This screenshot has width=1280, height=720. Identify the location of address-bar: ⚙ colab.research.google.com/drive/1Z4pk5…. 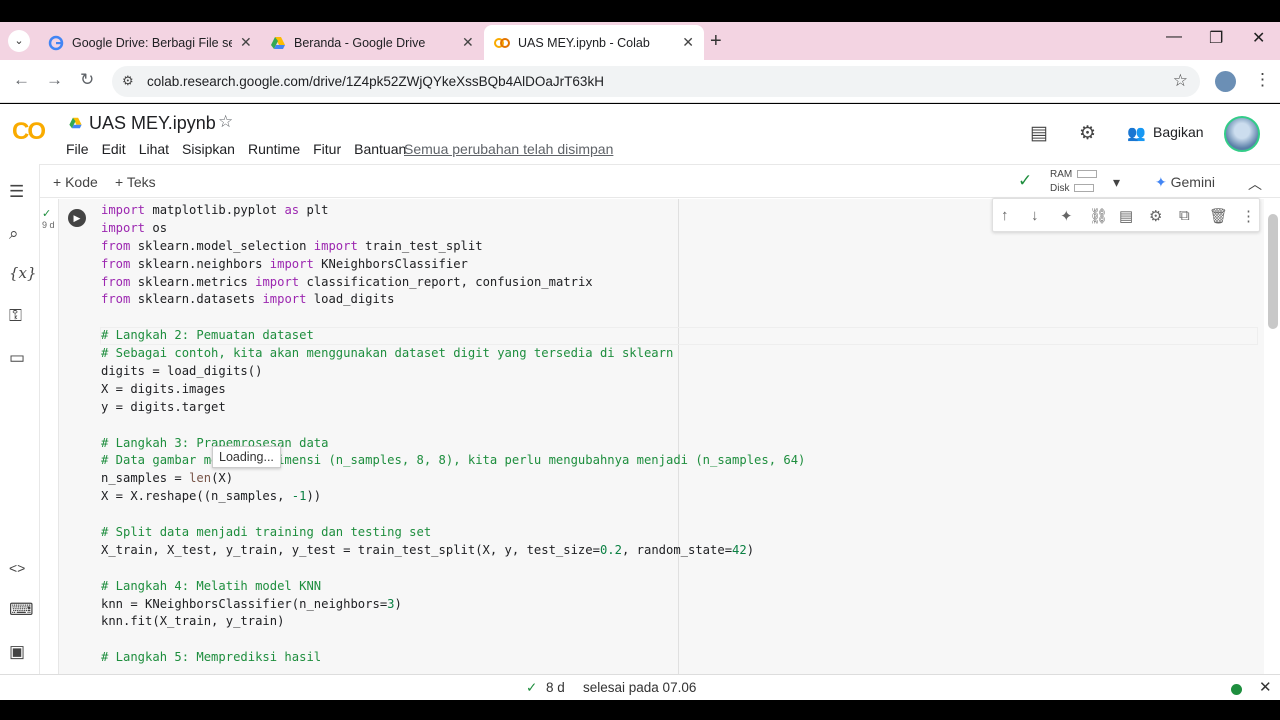
(656, 81).